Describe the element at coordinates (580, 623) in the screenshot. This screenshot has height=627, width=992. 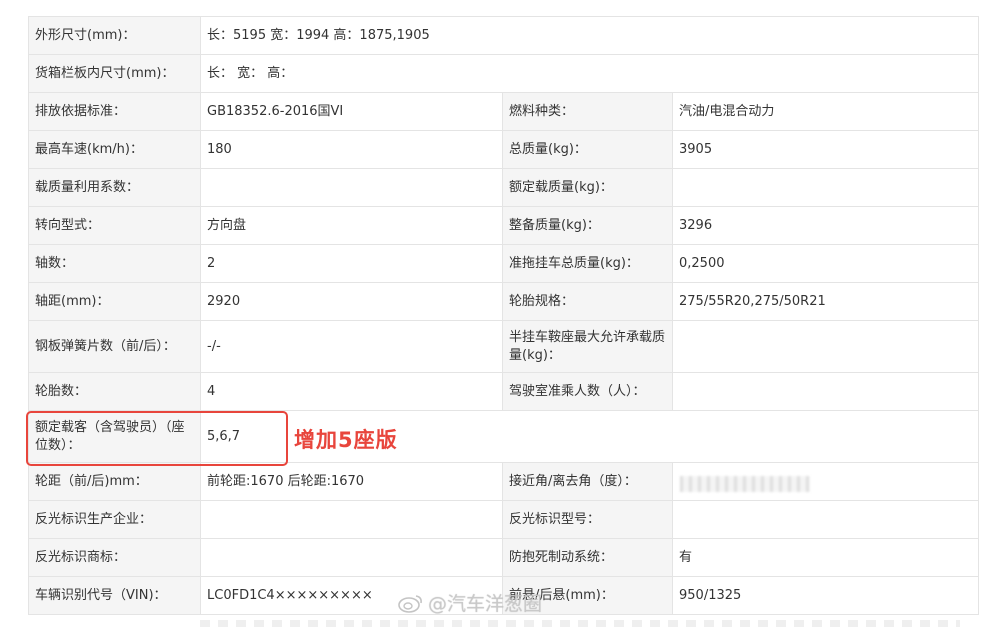
I see `cropped-row-remnant` at that location.